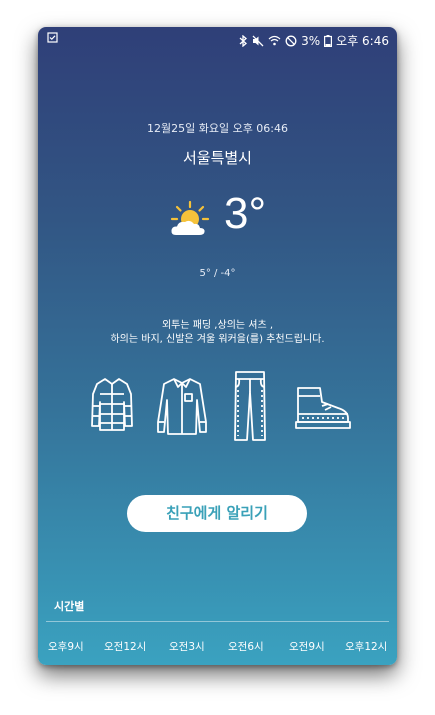  I want to click on date-time-text: 12월25일 화요일 오후 06:46, so click(217, 128).